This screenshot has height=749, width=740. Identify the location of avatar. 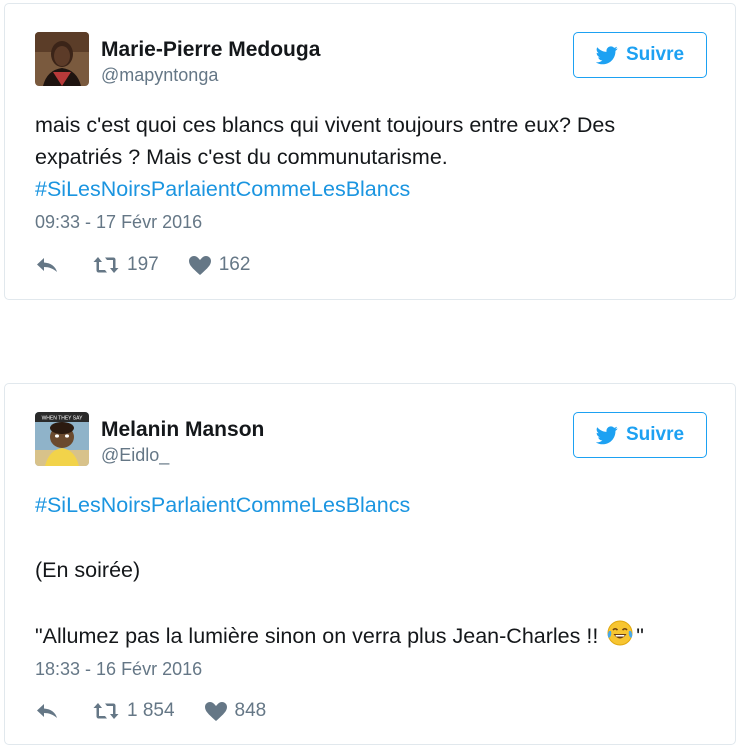
(62, 59).